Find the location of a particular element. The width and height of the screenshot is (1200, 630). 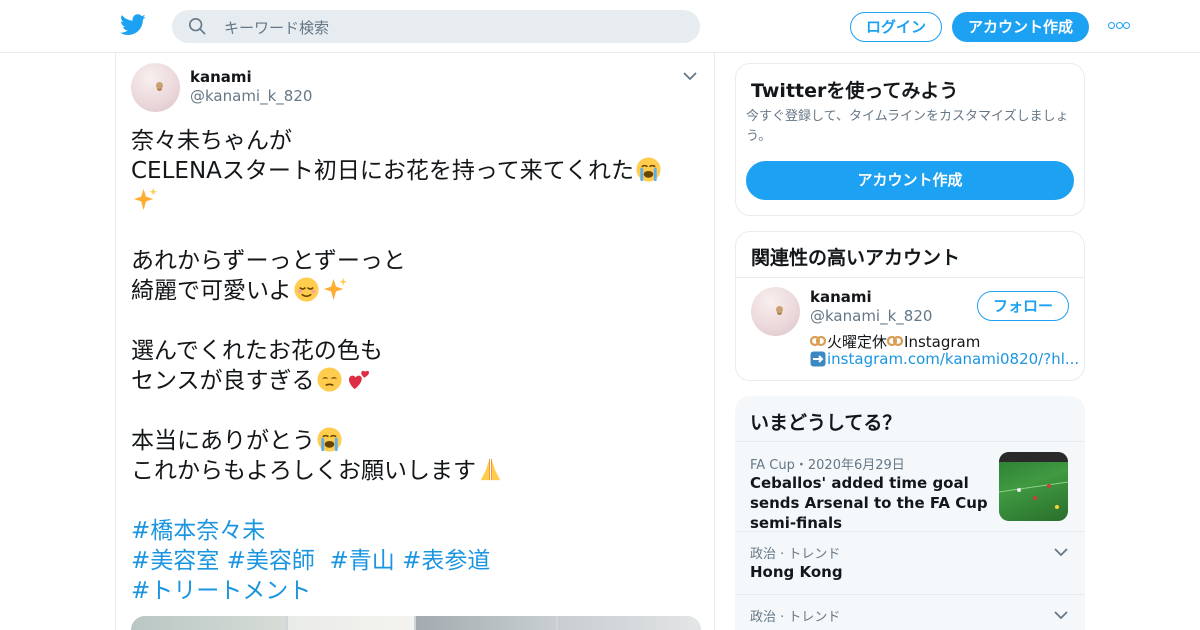

signup-card-subtitle: 今すぐ登録して、タイムラインをカスタマイズしましょう。 is located at coordinates (907, 126).